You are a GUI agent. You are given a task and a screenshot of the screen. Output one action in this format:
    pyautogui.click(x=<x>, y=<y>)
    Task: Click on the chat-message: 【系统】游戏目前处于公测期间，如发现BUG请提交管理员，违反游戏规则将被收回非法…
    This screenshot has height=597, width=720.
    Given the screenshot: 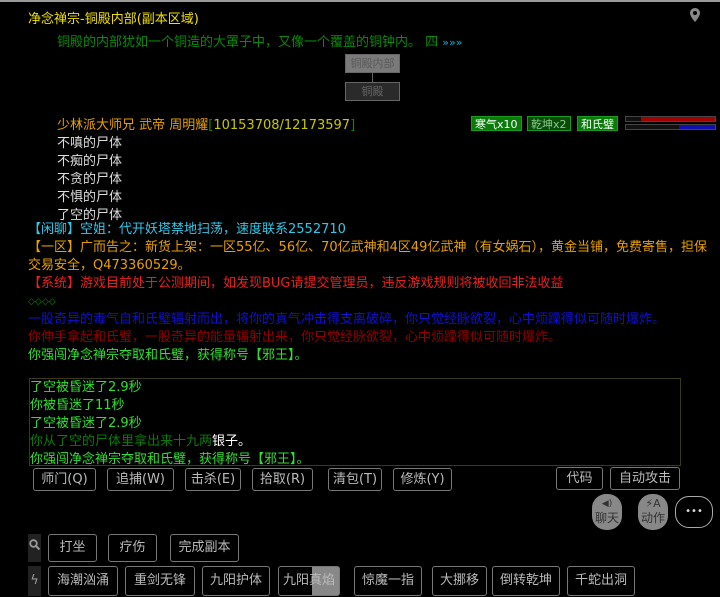 What is the action you would take?
    pyautogui.click(x=296, y=283)
    